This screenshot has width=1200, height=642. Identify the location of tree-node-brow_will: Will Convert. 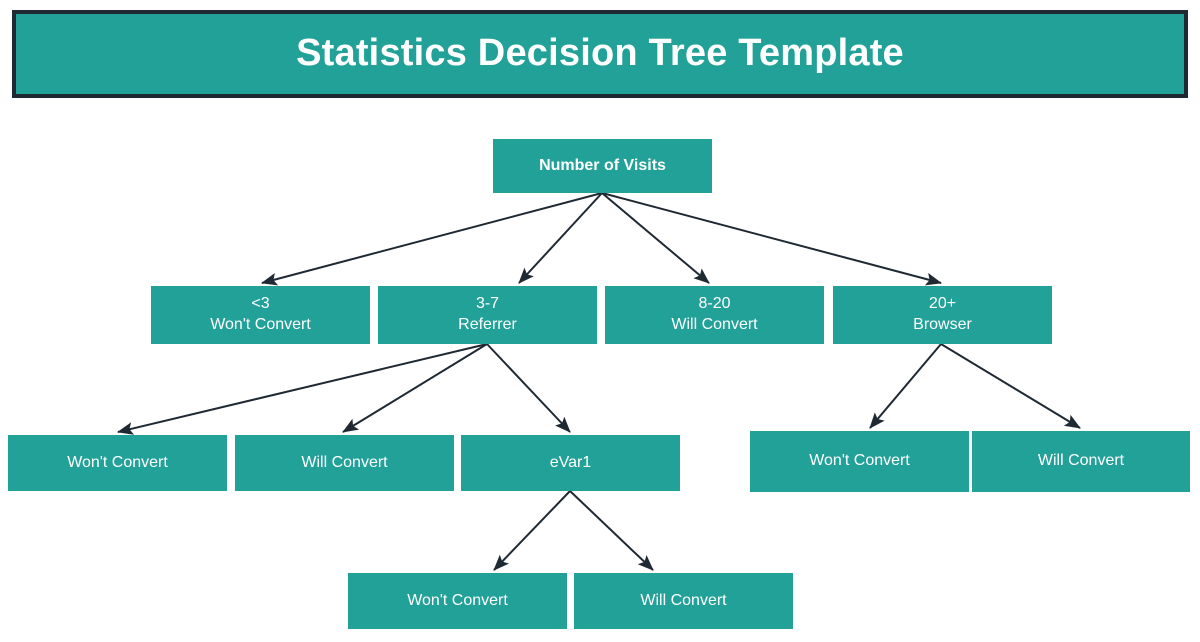
(1081, 461).